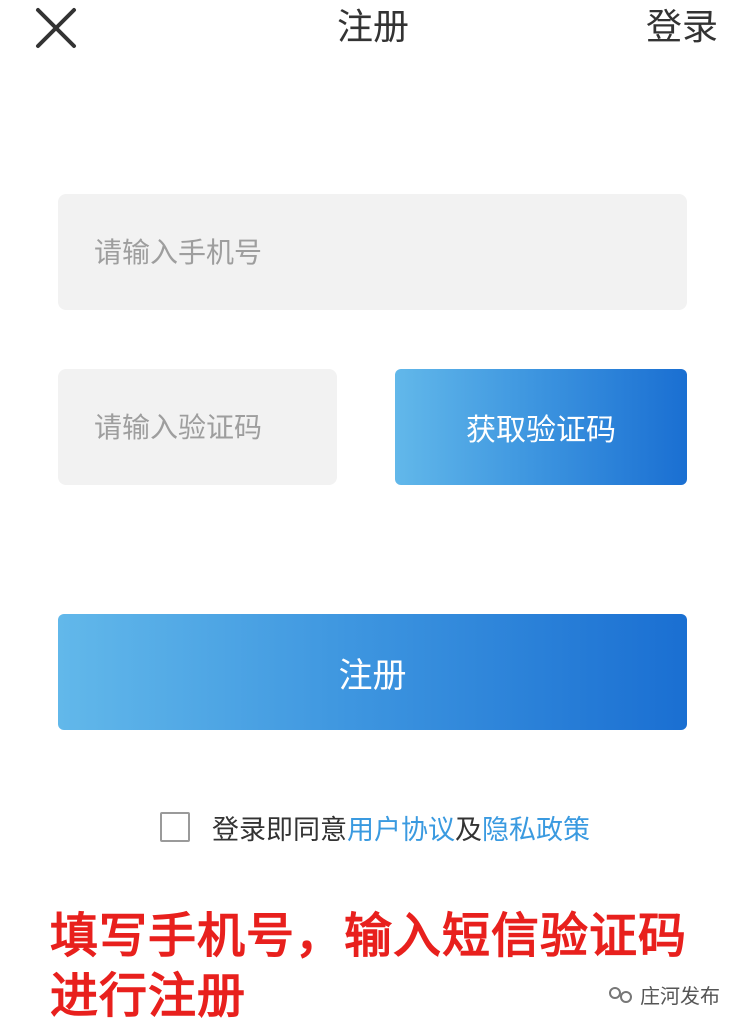  I want to click on page-title: 注册, so click(372, 27).